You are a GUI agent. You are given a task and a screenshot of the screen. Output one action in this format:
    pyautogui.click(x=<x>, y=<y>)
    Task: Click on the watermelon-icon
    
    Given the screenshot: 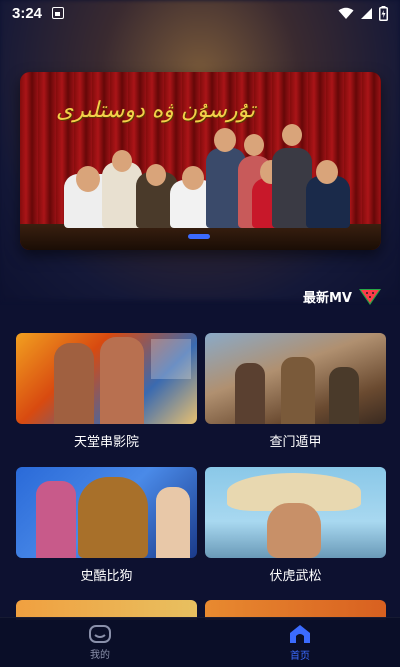 What is the action you would take?
    pyautogui.click(x=370, y=297)
    